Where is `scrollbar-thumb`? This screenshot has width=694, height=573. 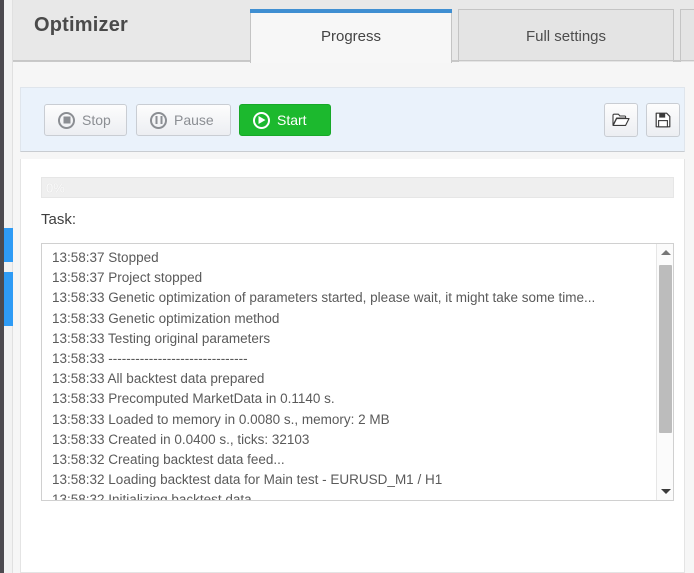
scrollbar-thumb is located at coordinates (665, 349).